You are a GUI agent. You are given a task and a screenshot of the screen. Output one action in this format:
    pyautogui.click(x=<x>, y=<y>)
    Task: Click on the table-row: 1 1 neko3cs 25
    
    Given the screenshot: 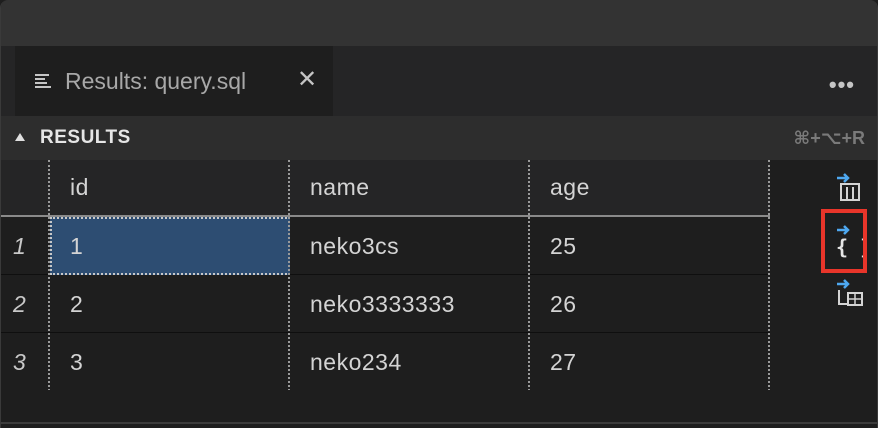 What is the action you would take?
    pyautogui.click(x=385, y=246)
    